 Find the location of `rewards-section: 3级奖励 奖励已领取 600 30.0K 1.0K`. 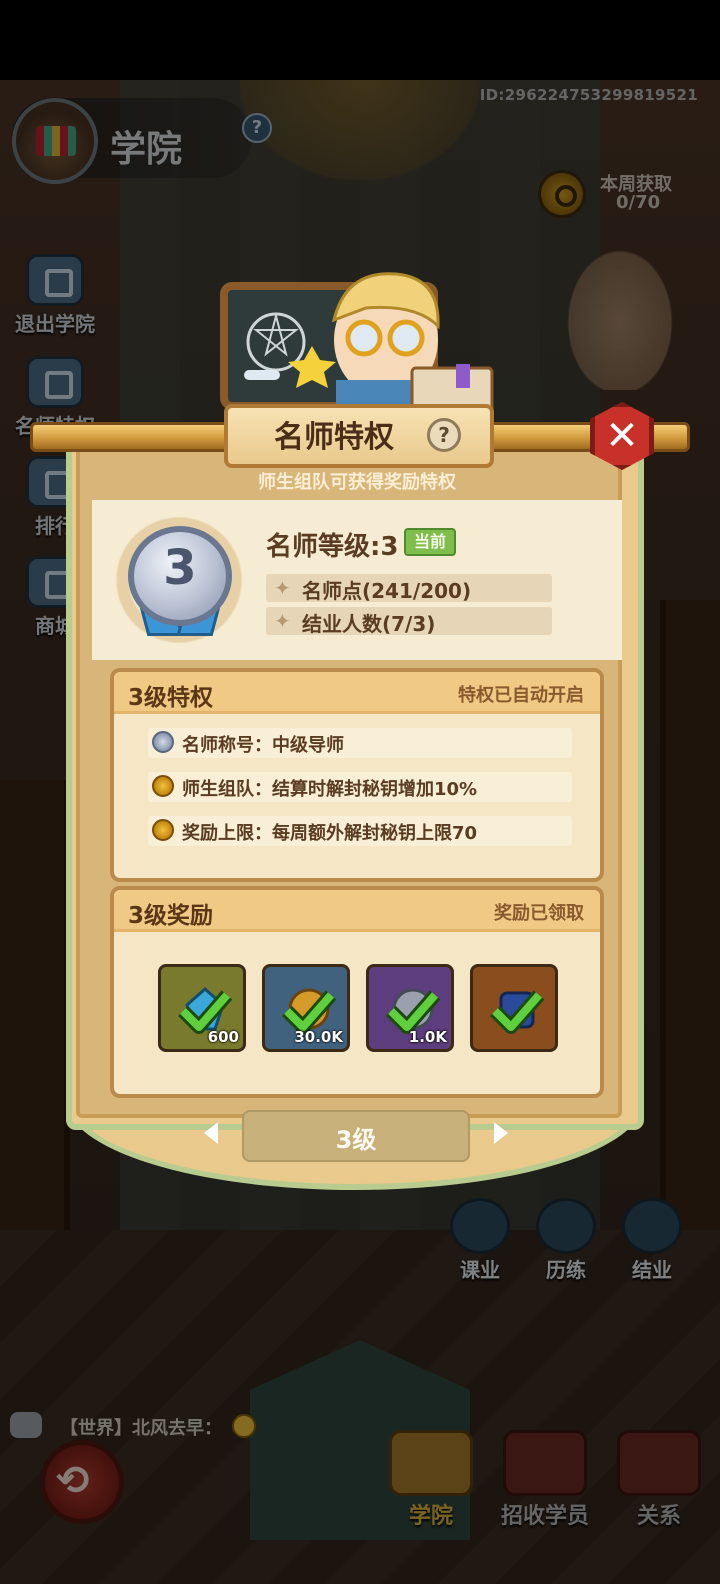

rewards-section: 3级奖励 奖励已领取 600 30.0K 1.0K is located at coordinates (357, 992).